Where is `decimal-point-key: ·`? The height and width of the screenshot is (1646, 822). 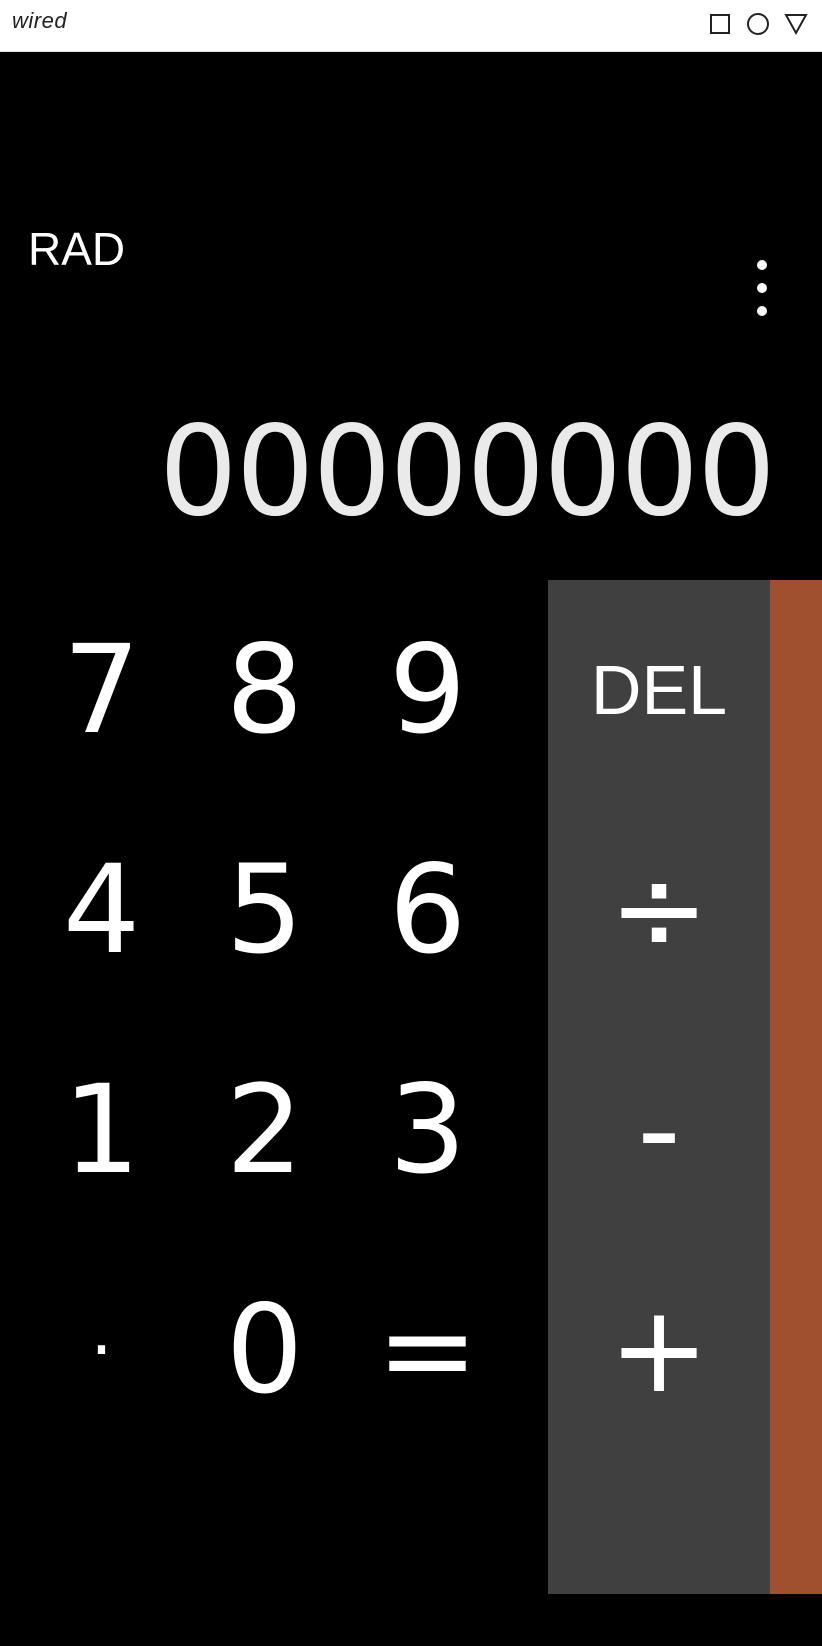
decimal-point-key: · is located at coordinates (101, 1350).